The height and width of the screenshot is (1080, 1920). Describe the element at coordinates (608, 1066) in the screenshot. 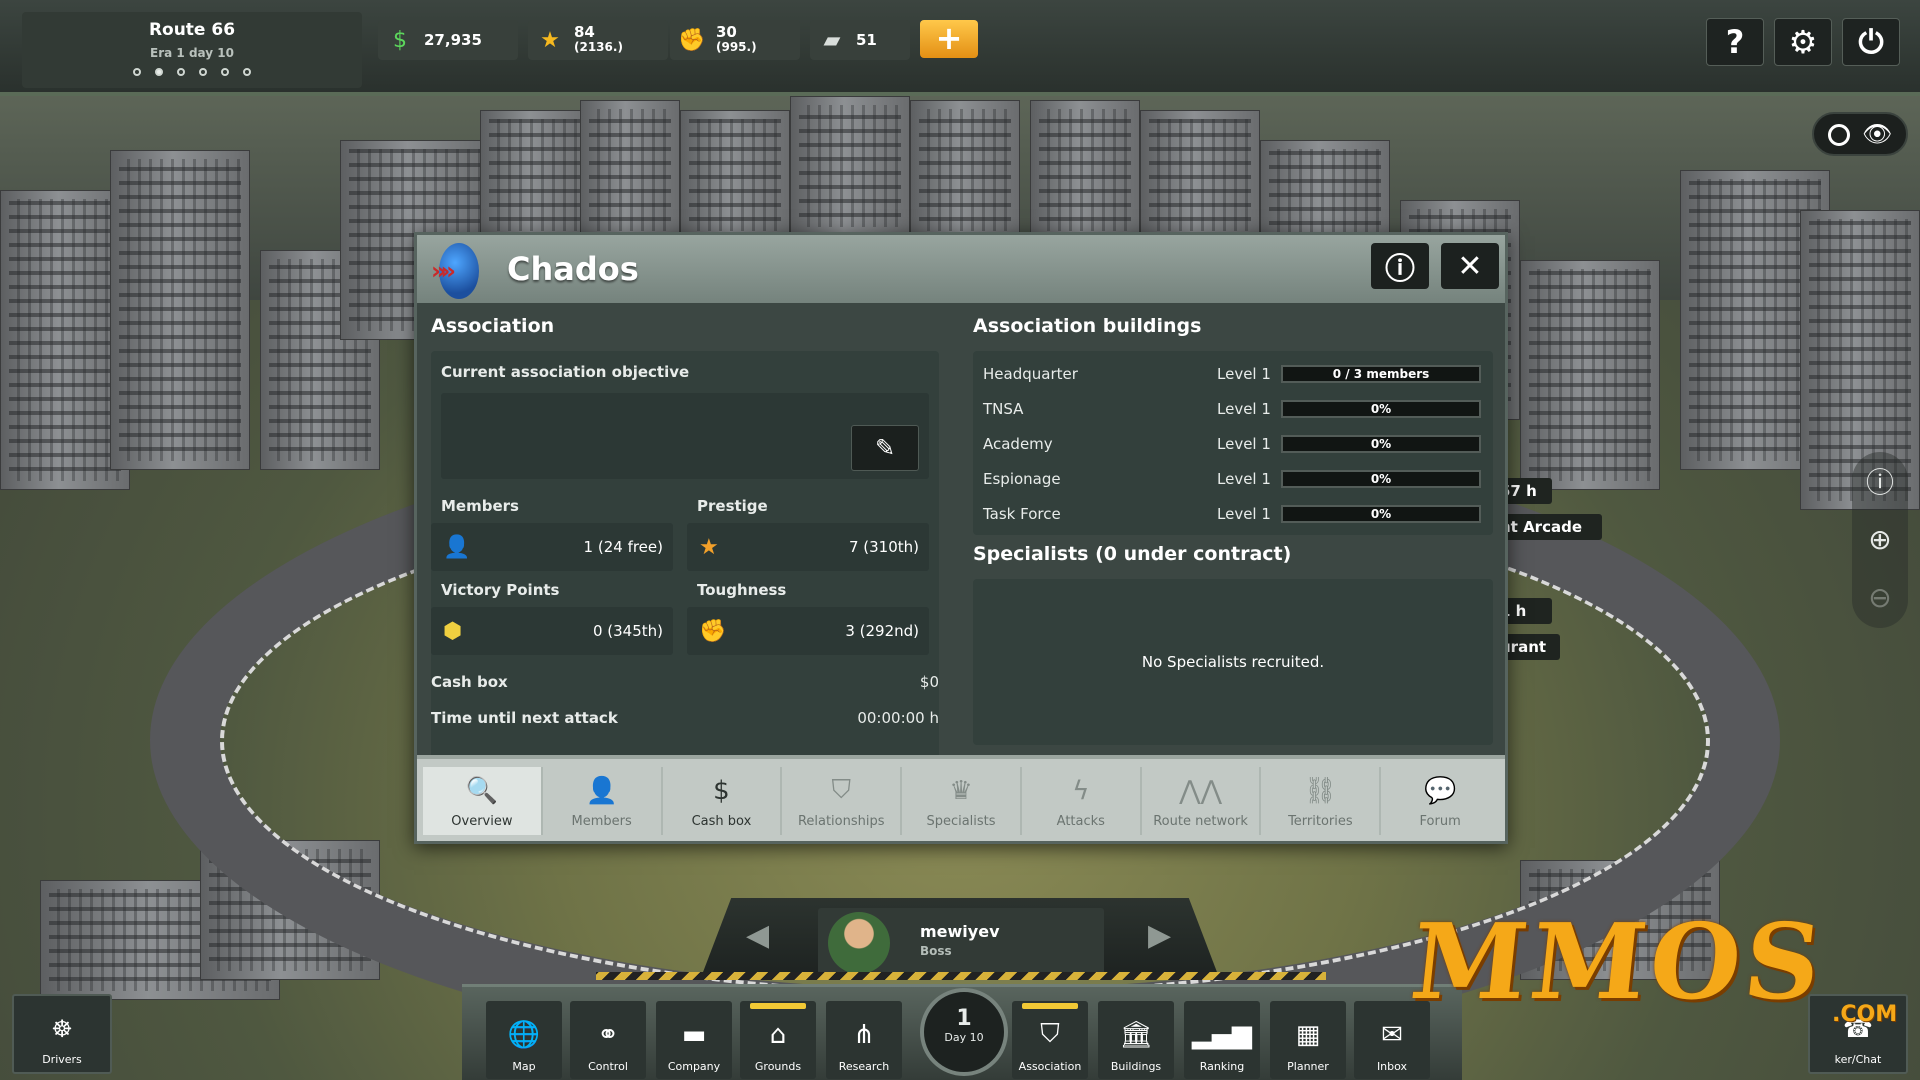

I see `nav-label: Control` at that location.